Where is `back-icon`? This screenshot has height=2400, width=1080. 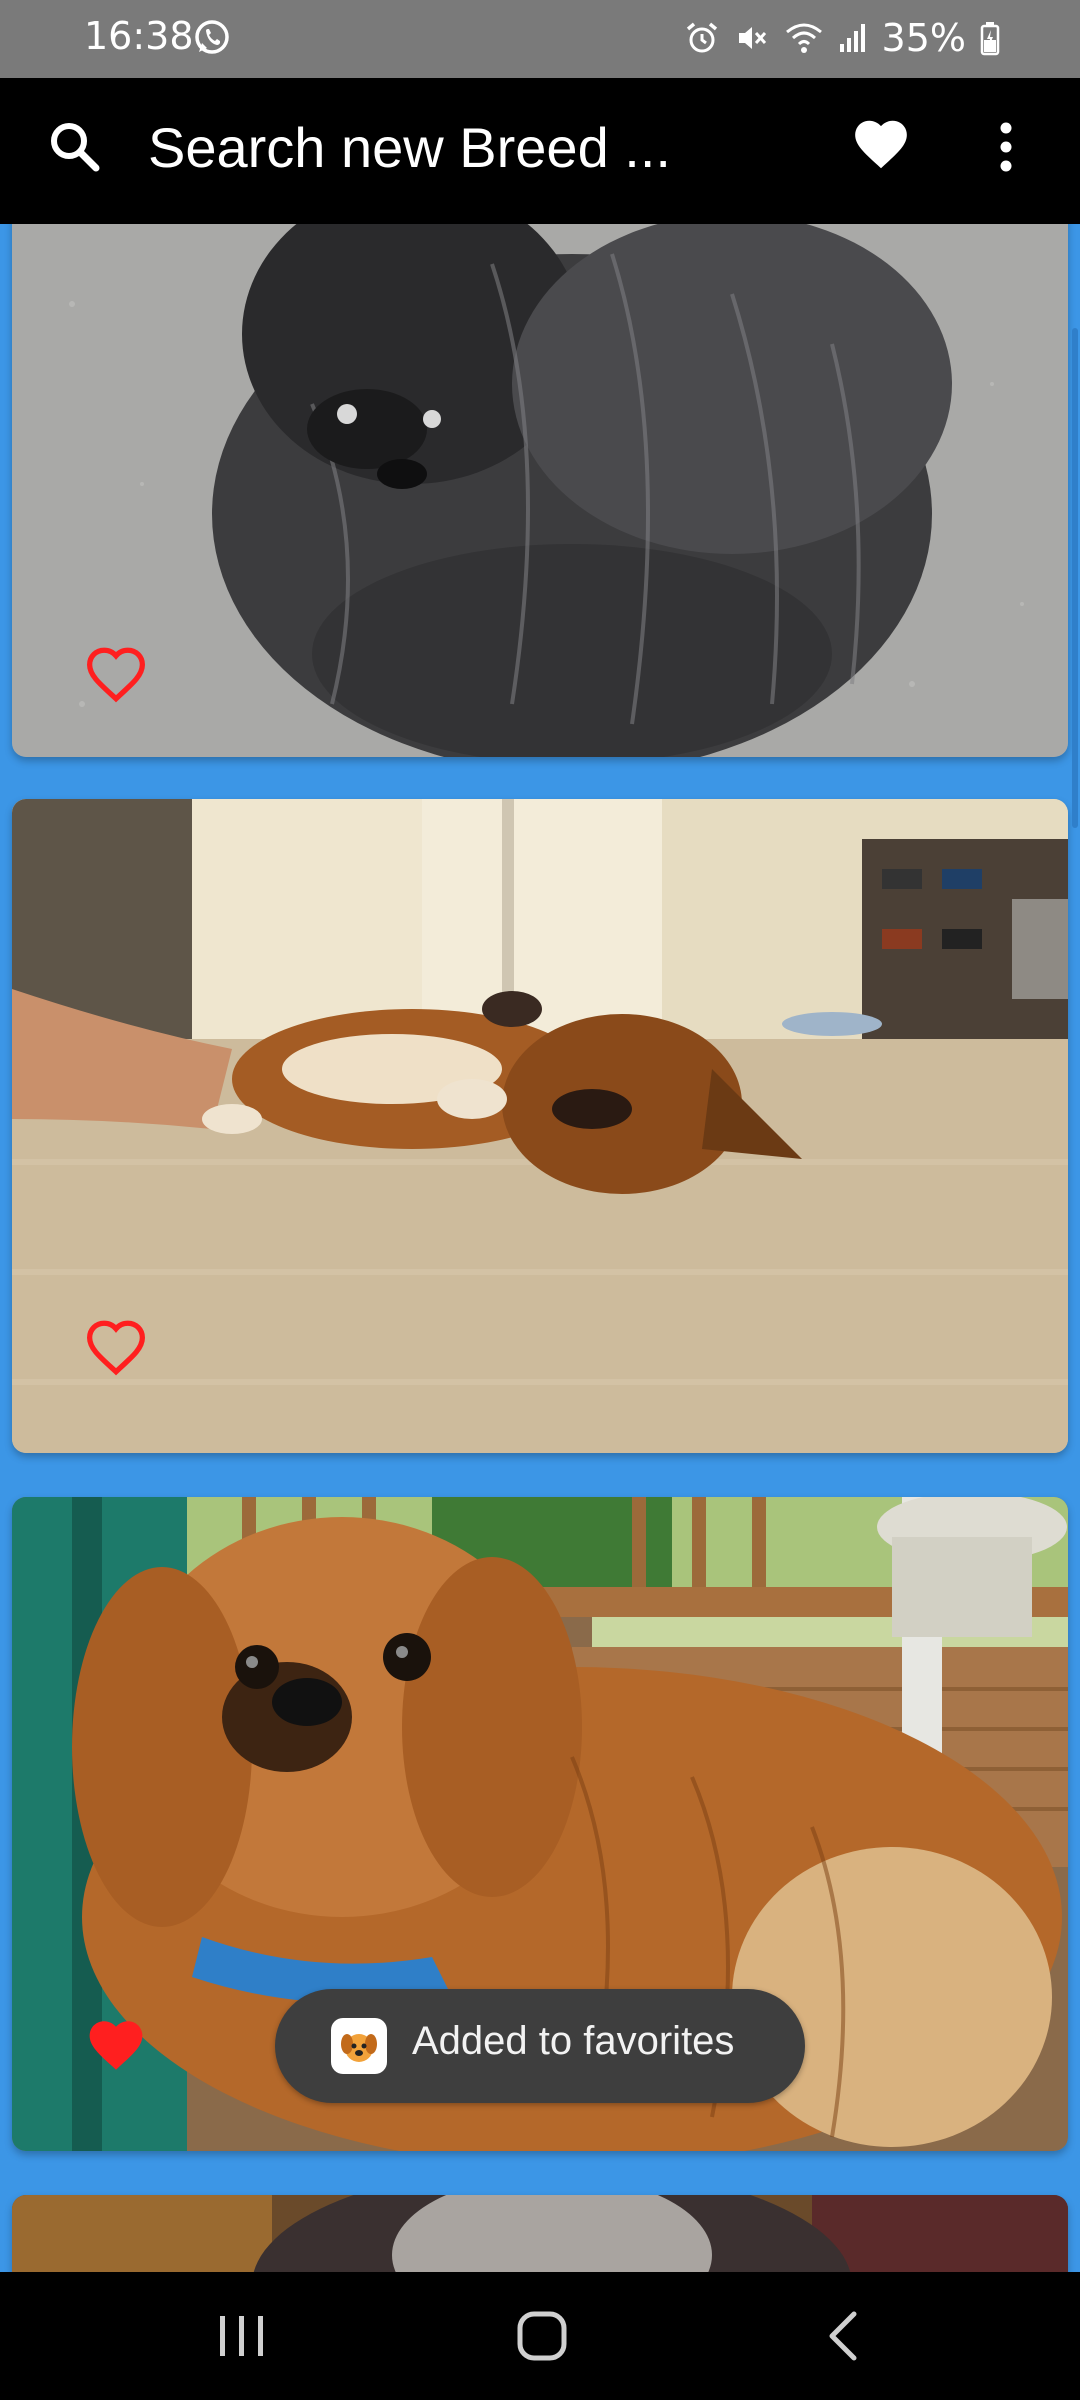
back-icon is located at coordinates (843, 2336).